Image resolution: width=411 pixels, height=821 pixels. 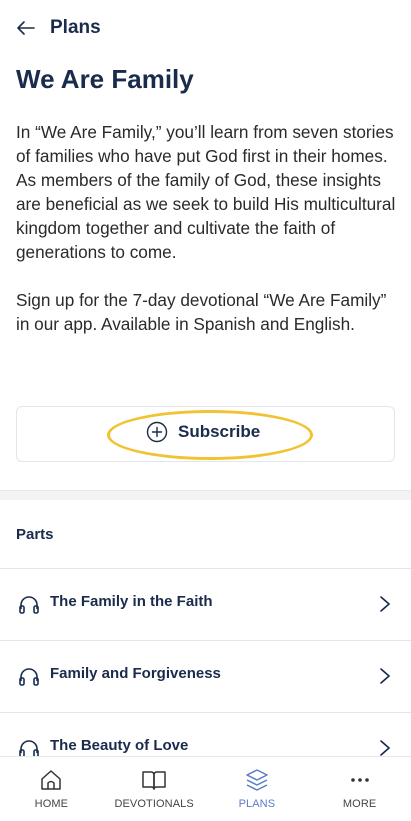 What do you see at coordinates (51, 804) in the screenshot?
I see `nav-label: HOME` at bounding box center [51, 804].